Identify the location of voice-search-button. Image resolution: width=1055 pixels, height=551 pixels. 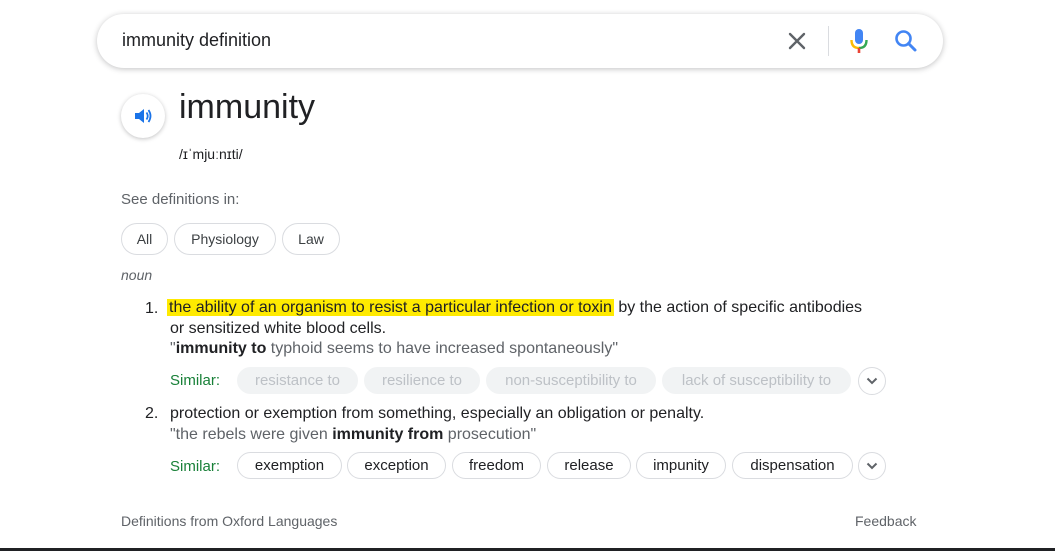
(859, 41).